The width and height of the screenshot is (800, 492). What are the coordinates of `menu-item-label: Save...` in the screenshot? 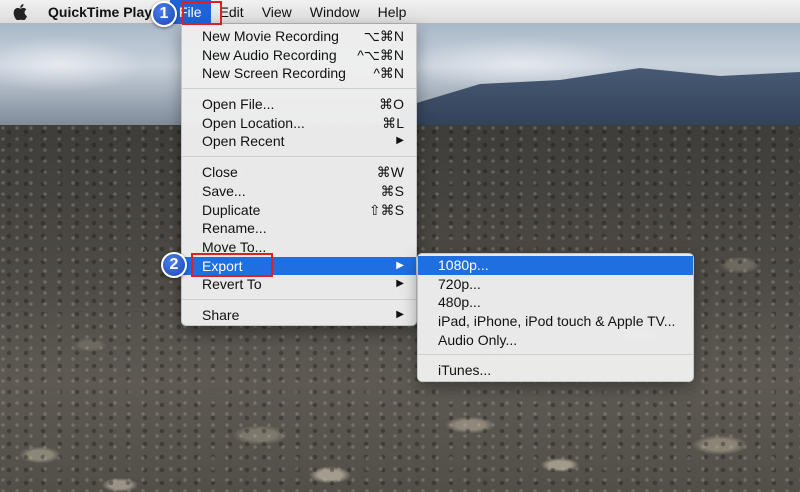 It's located at (224, 190).